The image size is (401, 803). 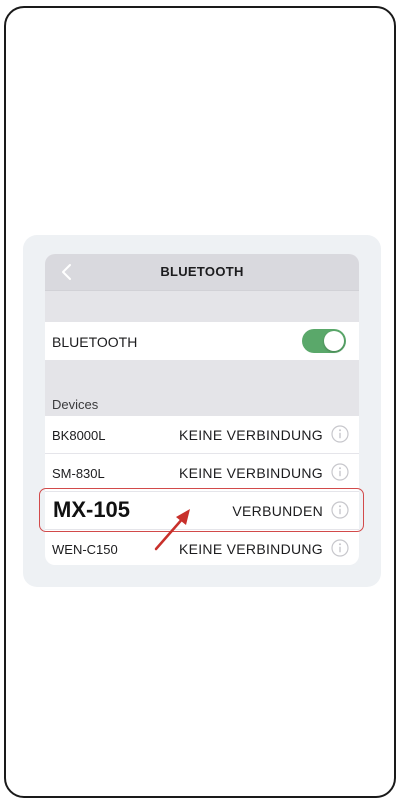 What do you see at coordinates (202, 341) in the screenshot?
I see `bluetooth-toggle-row: BLUETOOTH` at bounding box center [202, 341].